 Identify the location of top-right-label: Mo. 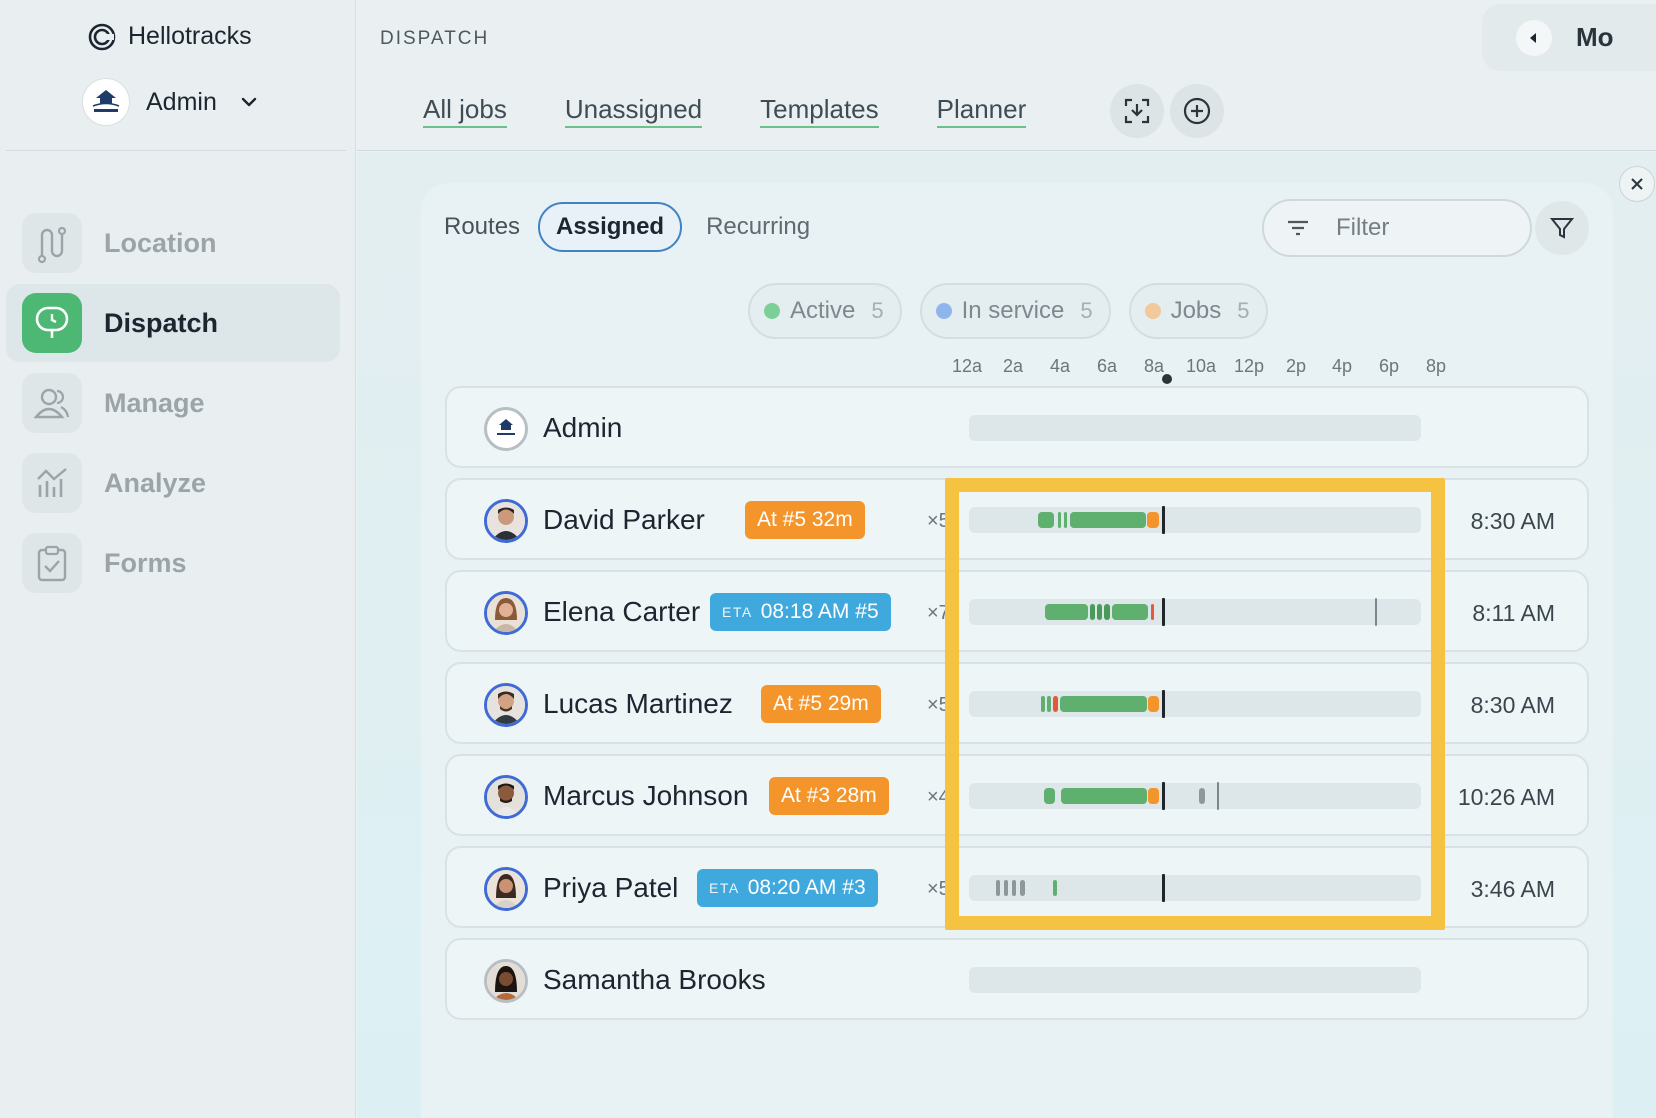
(1595, 37).